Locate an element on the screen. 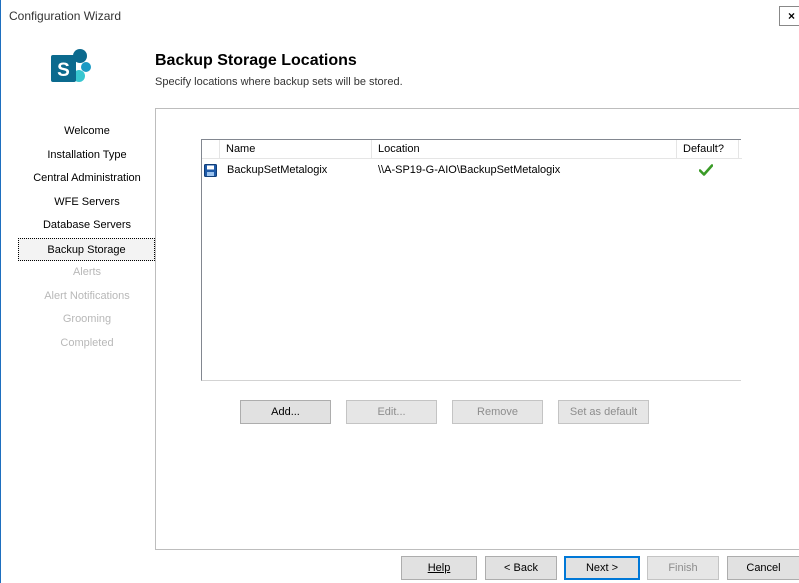 This screenshot has height=583, width=799. page-title: Backup Storage Locations is located at coordinates (256, 60).